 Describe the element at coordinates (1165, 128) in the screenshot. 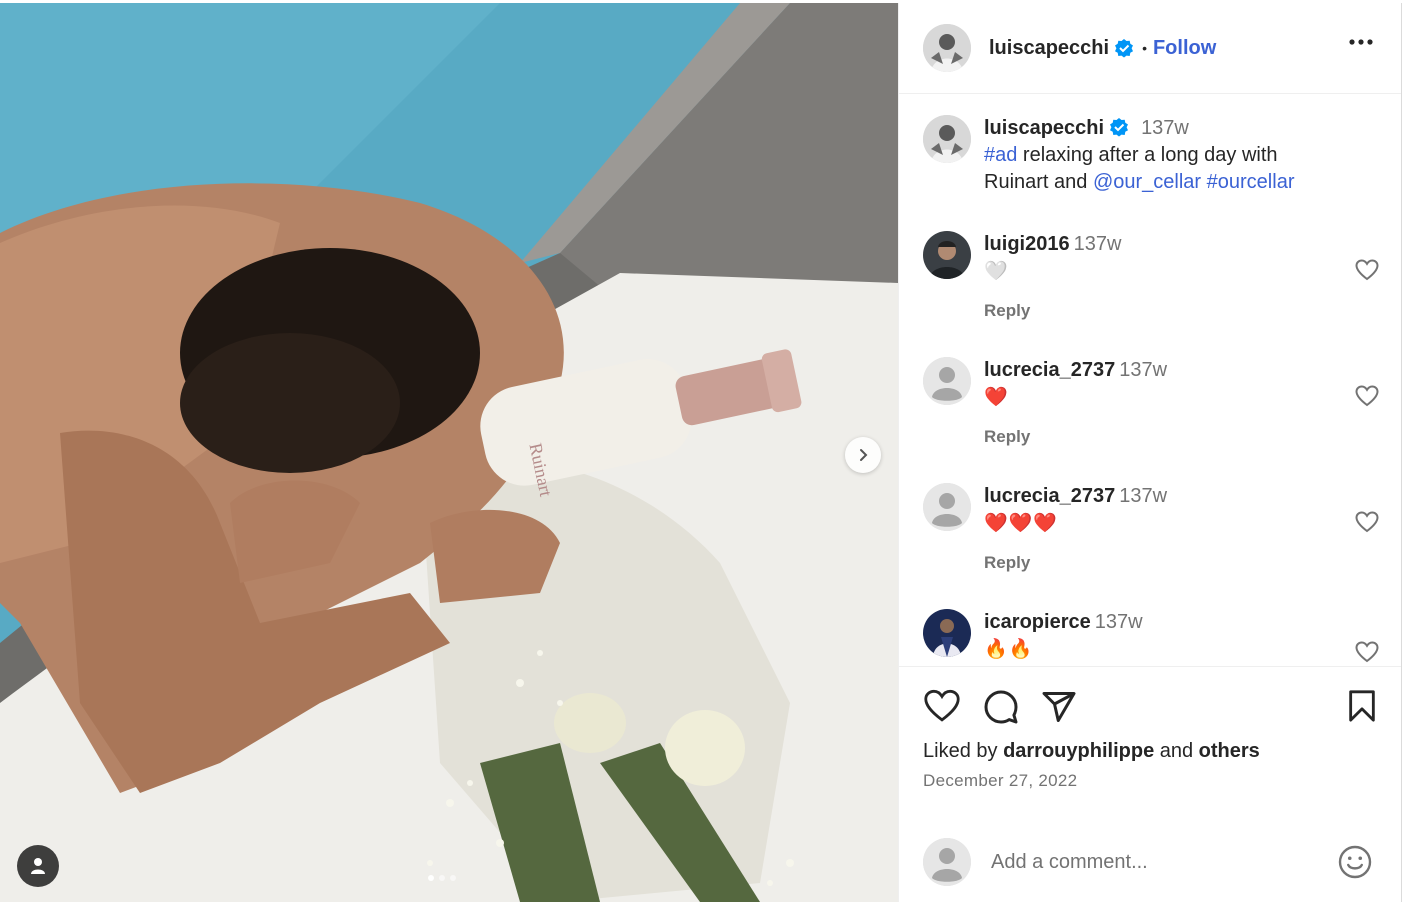

I see `caption-time: 137w` at that location.